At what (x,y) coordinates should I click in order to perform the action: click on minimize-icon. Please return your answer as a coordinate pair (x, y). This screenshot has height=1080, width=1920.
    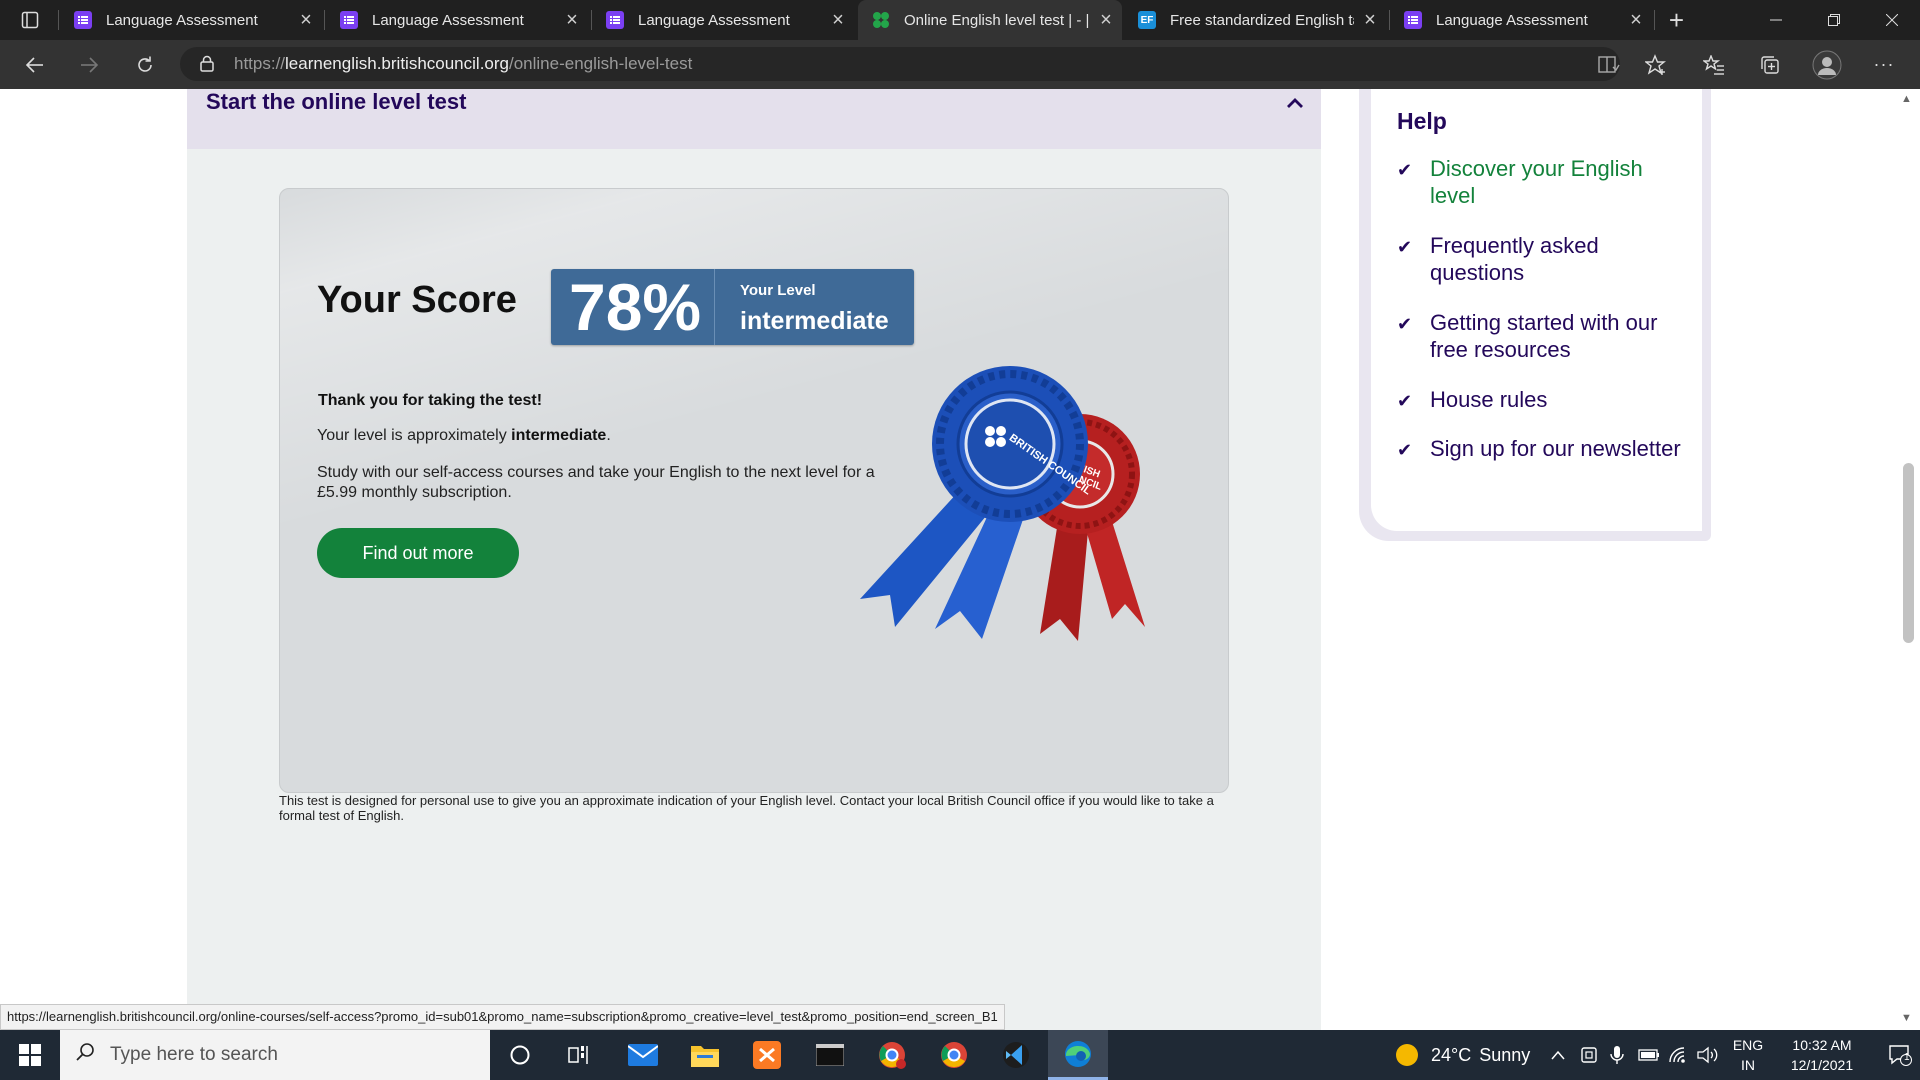
    Looking at the image, I should click on (1775, 20).